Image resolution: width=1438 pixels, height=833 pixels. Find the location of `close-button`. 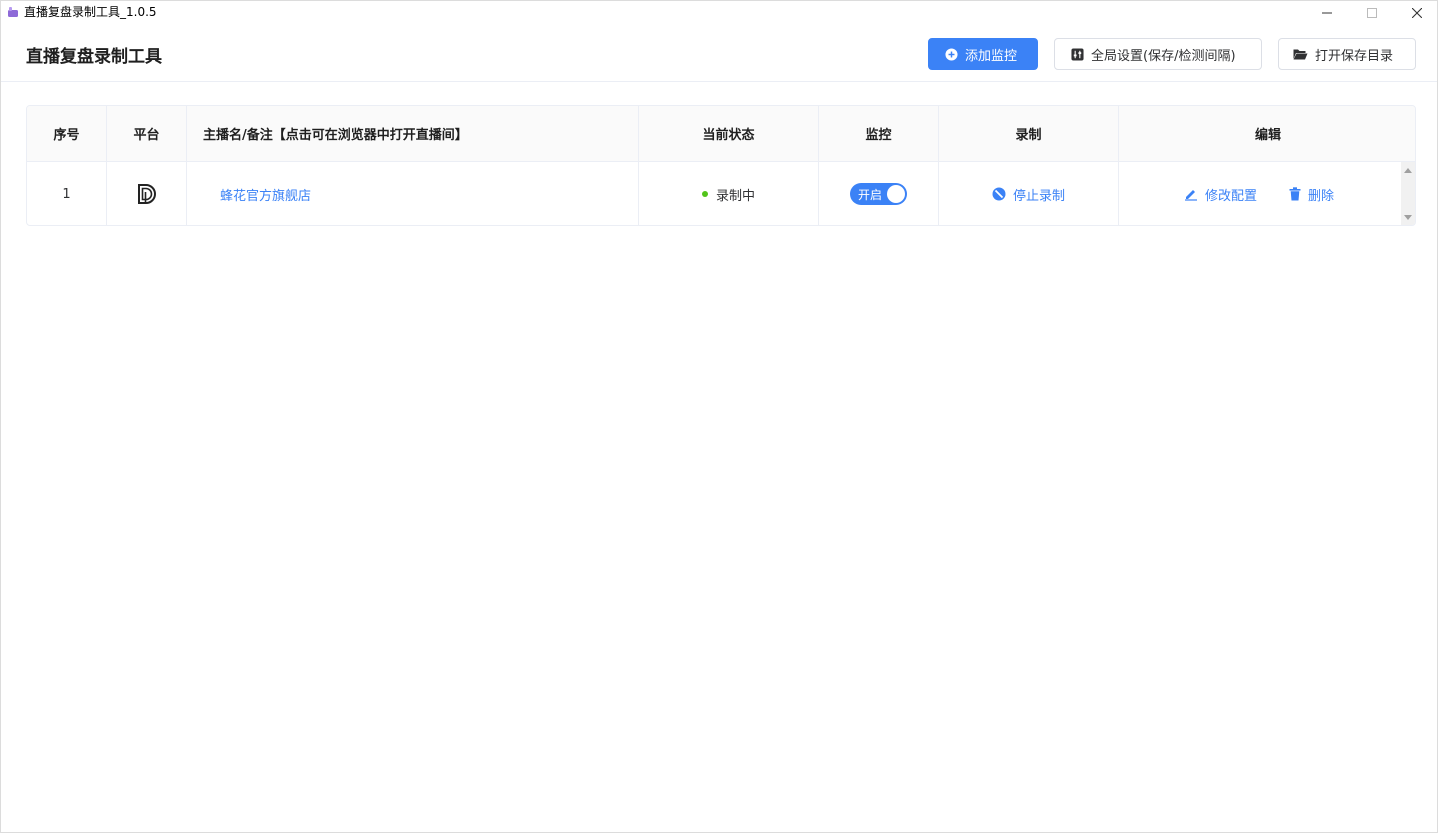

close-button is located at coordinates (1416, 13).